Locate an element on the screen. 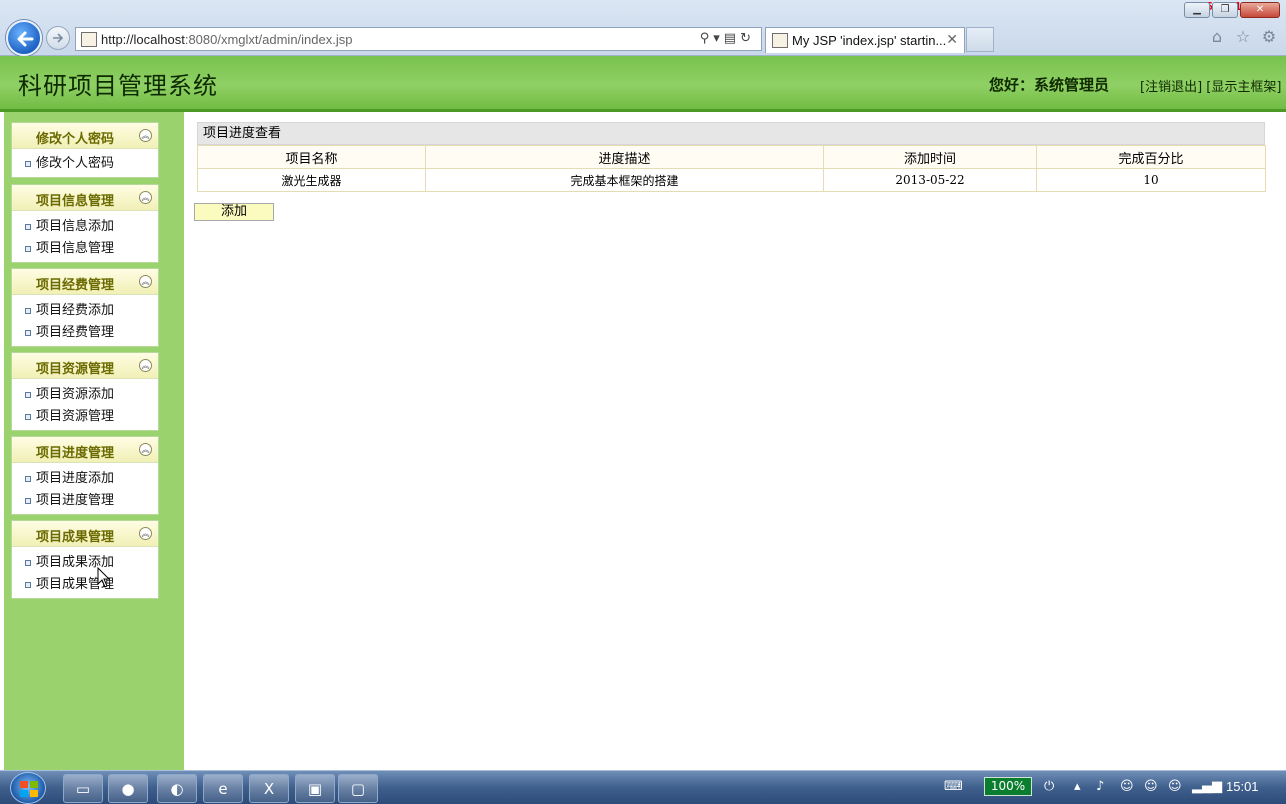 This screenshot has height=804, width=1286. cell-project-name: 激光生成器 is located at coordinates (311, 180).